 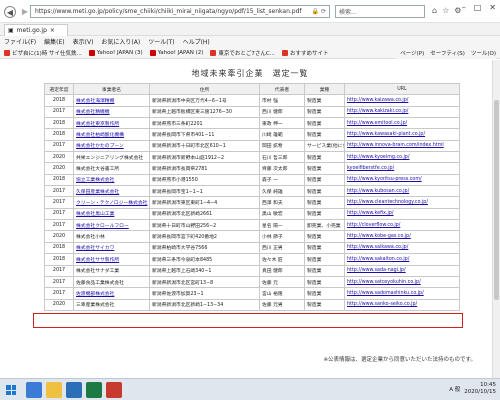 I want to click on cell-company-name: クリーン・テクノロジー株式会社, so click(x=111, y=202).